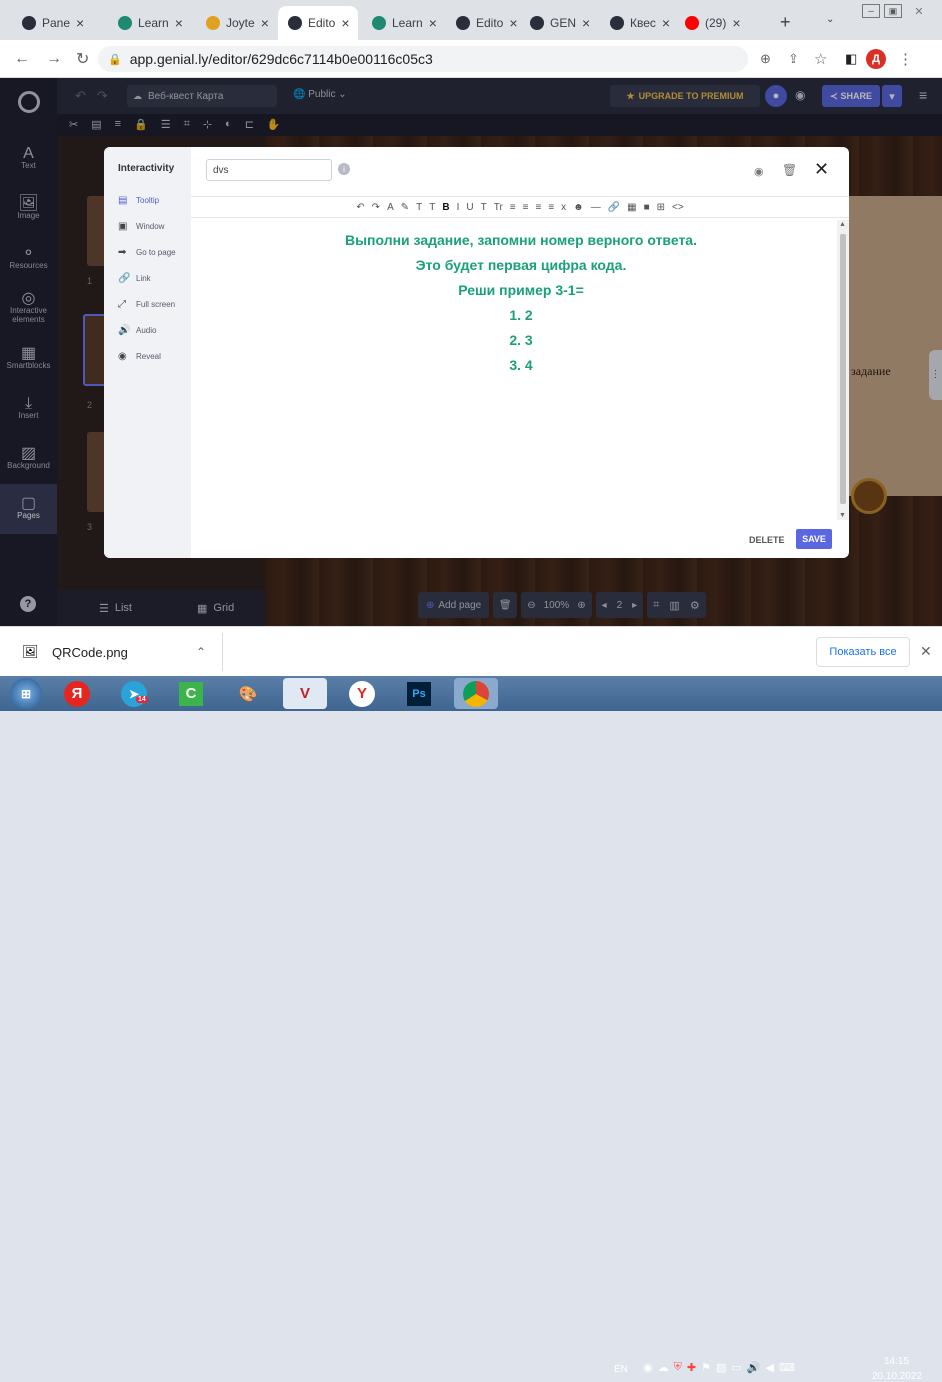  Describe the element at coordinates (362, 693) in the screenshot. I see `yandex-icon: Y` at that location.